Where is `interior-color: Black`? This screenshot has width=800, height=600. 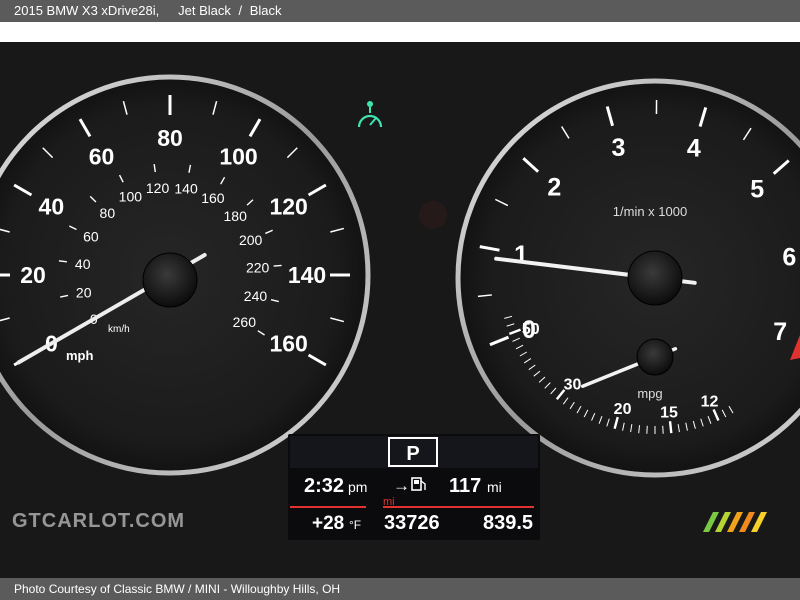 interior-color: Black is located at coordinates (265, 10).